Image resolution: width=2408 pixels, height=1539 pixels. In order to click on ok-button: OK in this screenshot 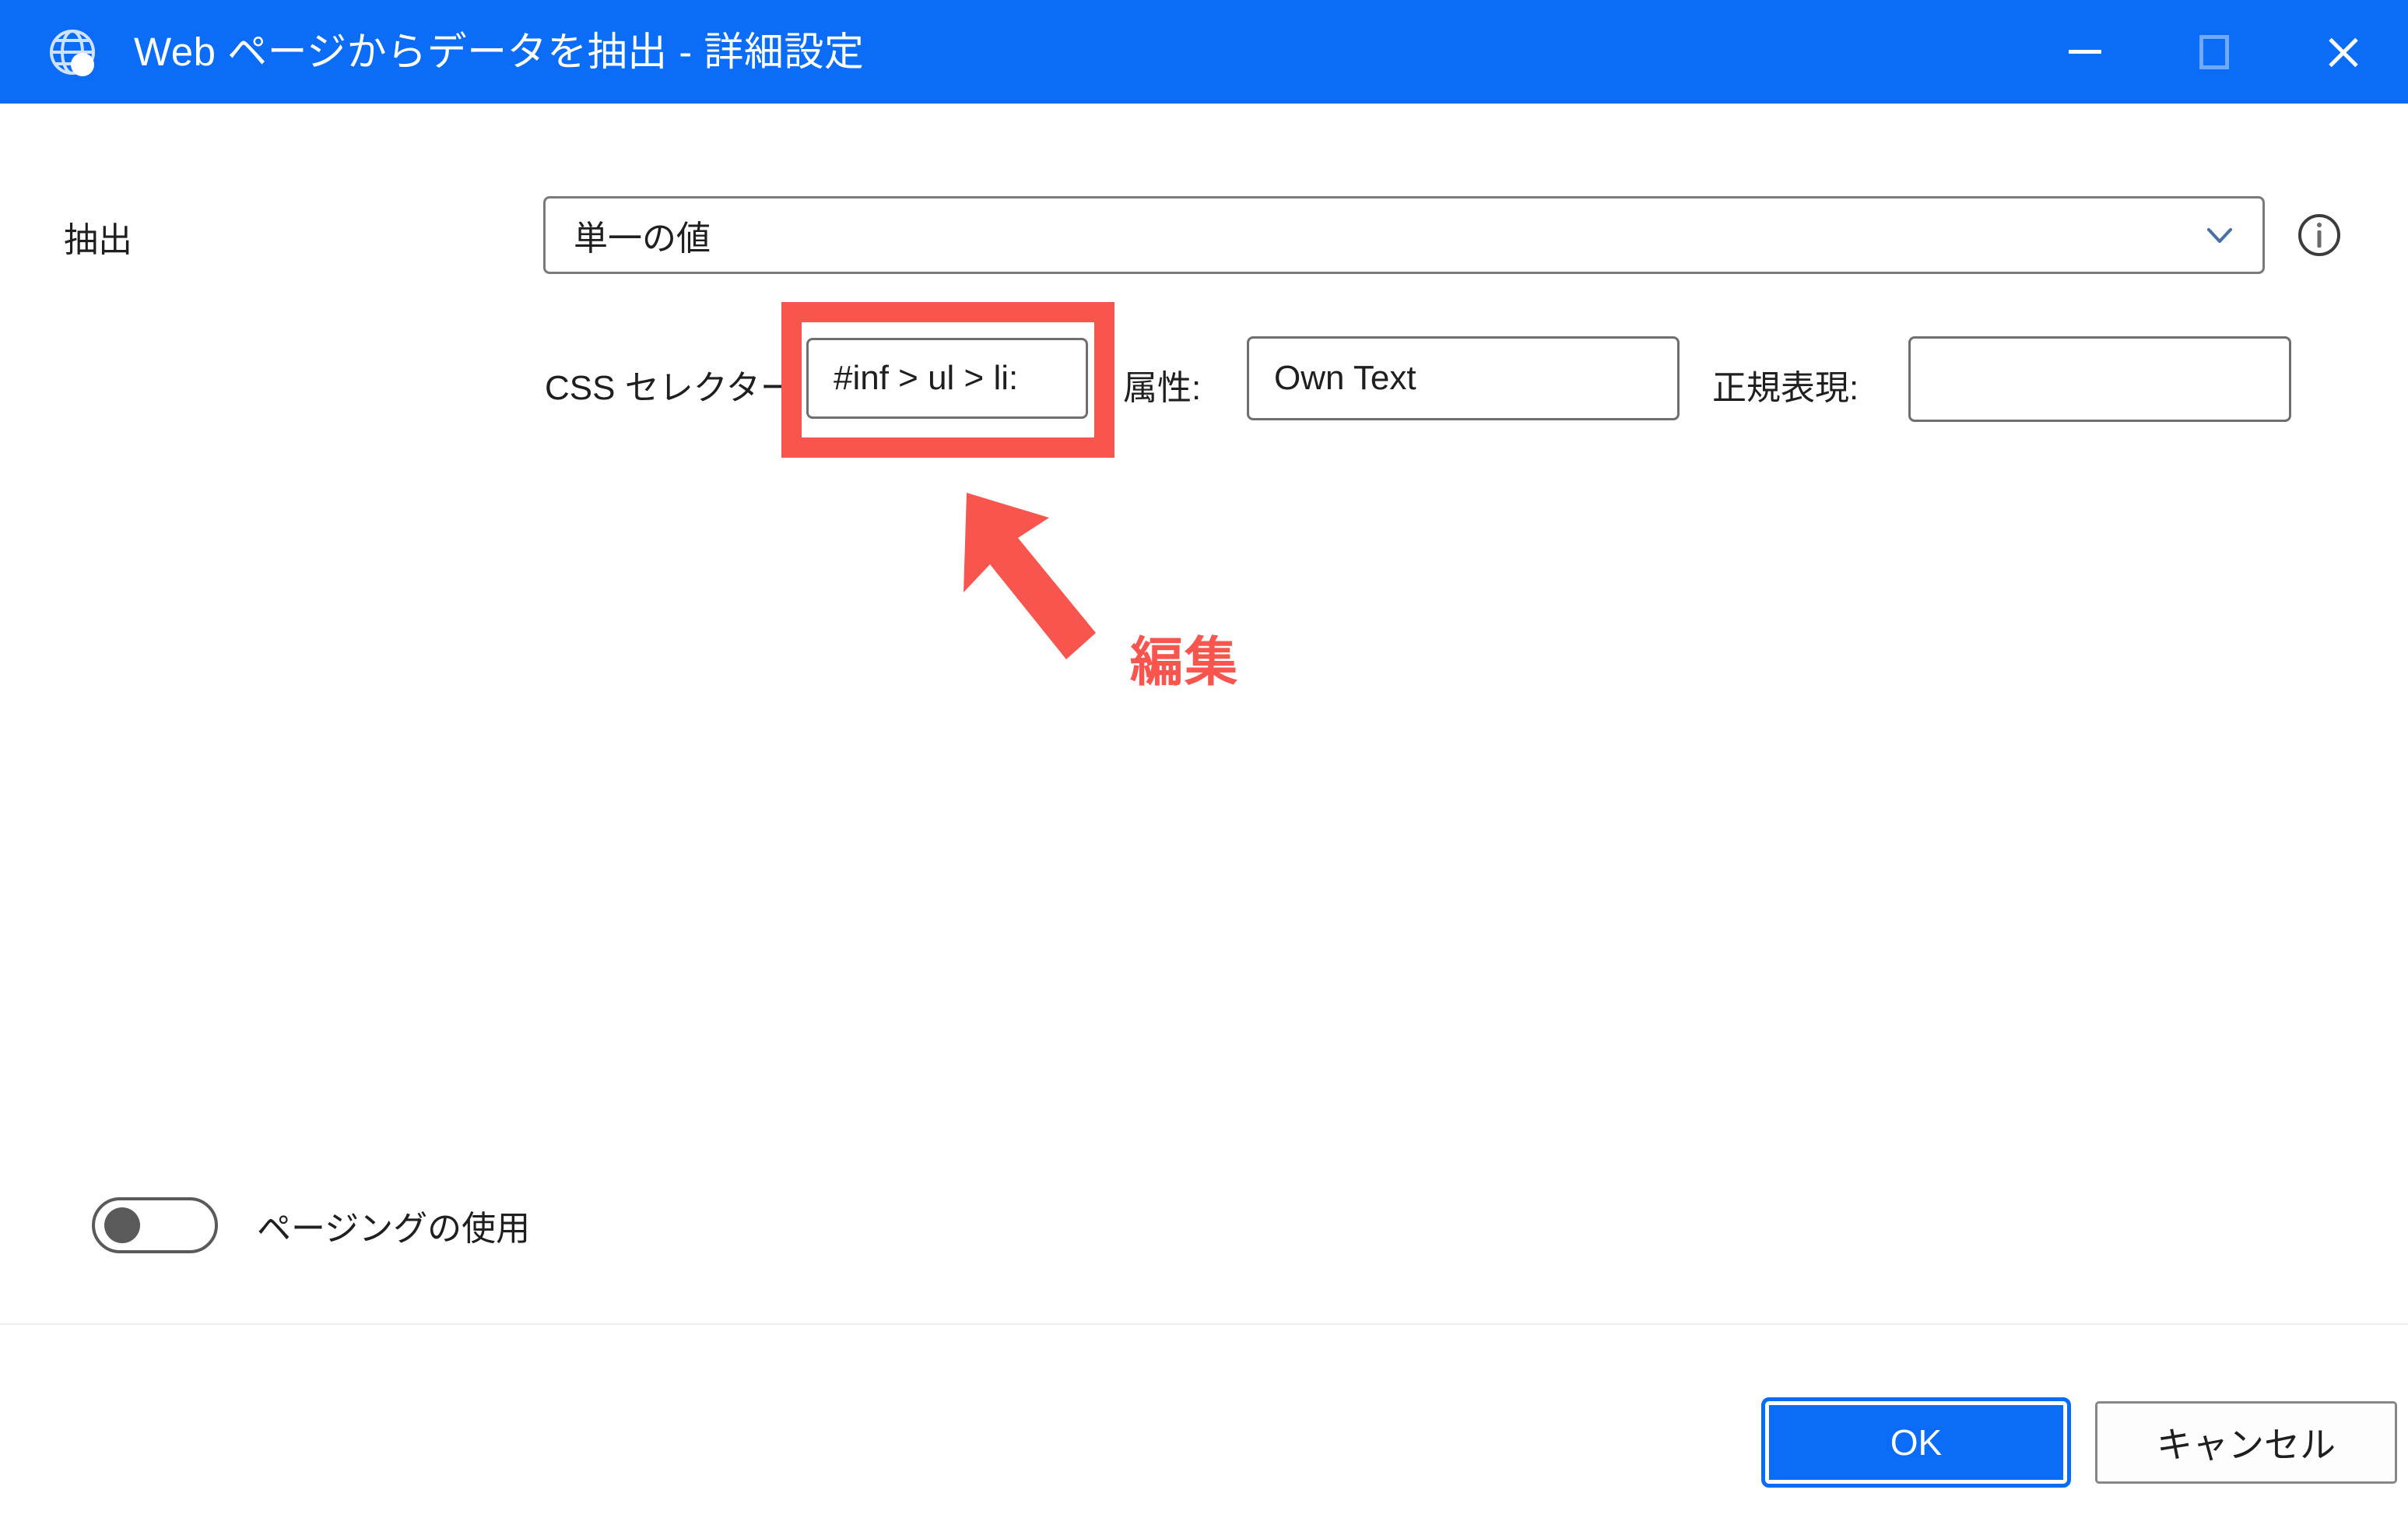, I will do `click(1916, 1443)`.